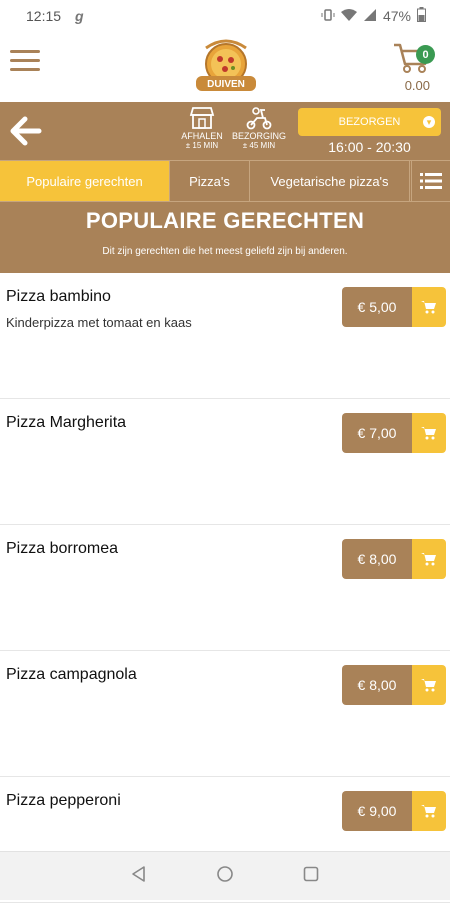  Describe the element at coordinates (99, 322) in the screenshot. I see `item-description: Kinderpizza met tomaat en kaas` at that location.